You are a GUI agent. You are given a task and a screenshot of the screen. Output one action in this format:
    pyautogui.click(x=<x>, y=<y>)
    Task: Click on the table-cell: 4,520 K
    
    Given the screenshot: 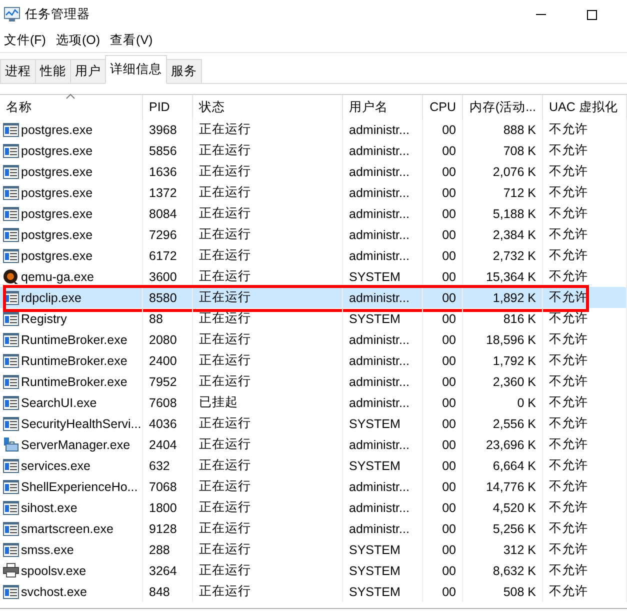 What is the action you would take?
    pyautogui.click(x=503, y=507)
    